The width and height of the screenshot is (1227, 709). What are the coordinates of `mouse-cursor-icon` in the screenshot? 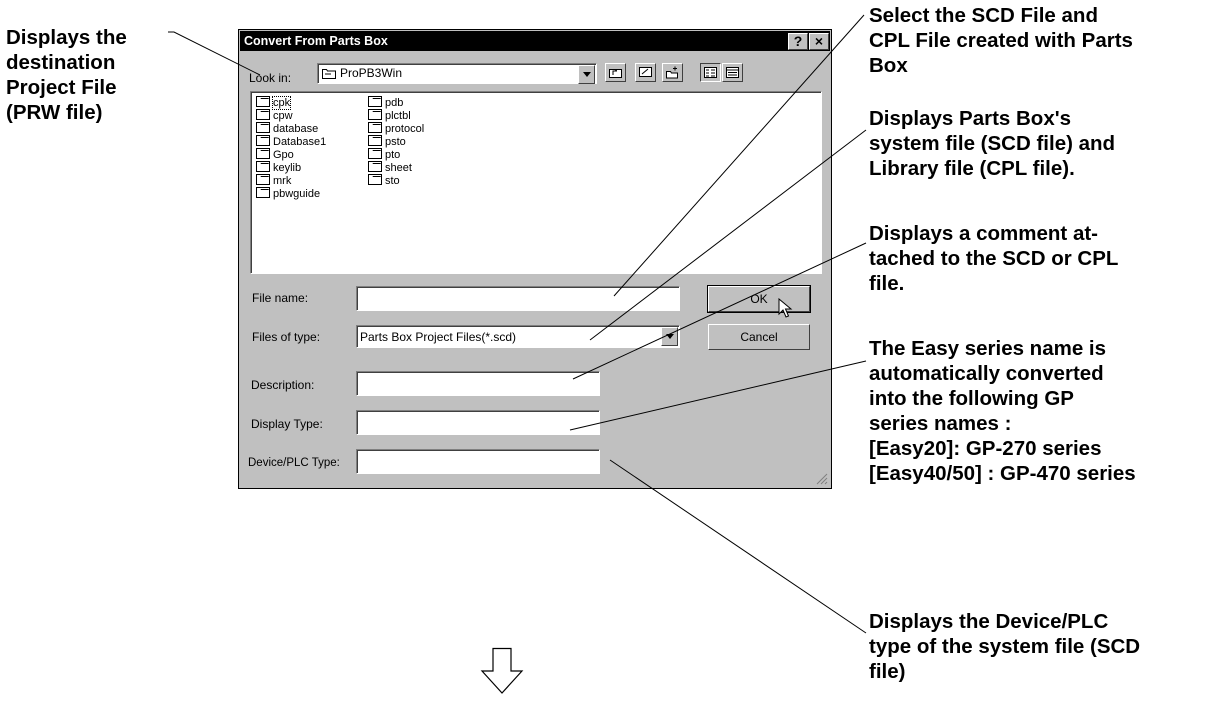 It's located at (785, 308).